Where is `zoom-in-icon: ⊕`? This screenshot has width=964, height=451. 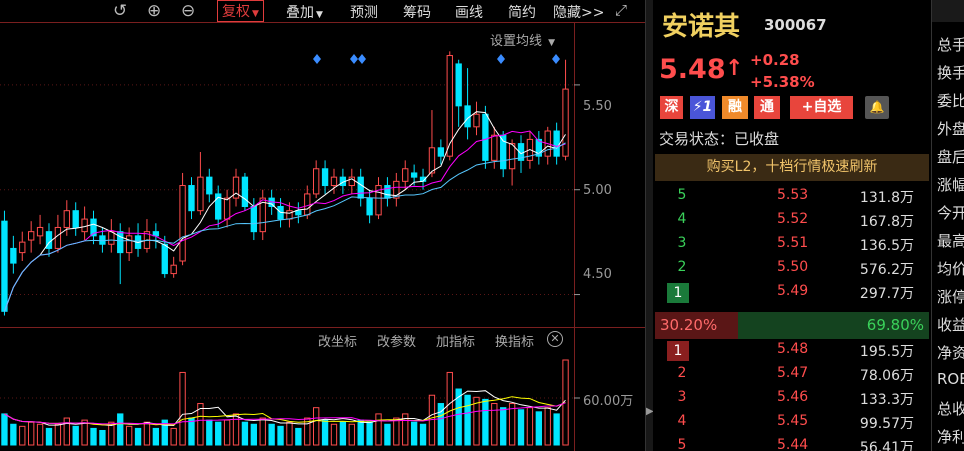 zoom-in-icon: ⊕ is located at coordinates (154, 11).